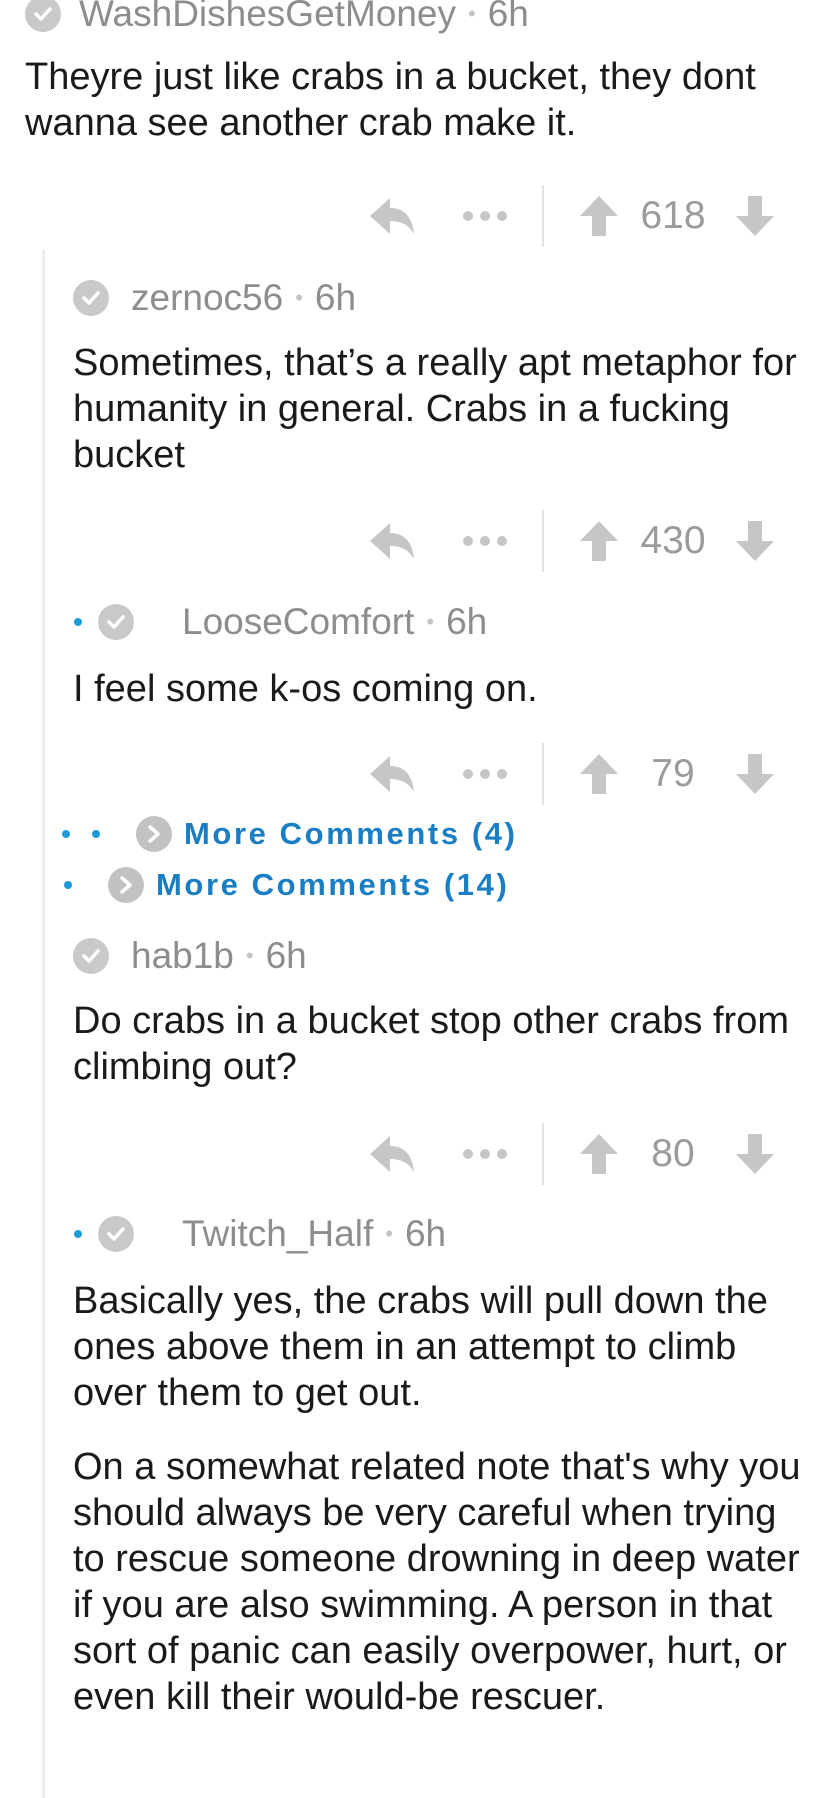 The height and width of the screenshot is (1798, 834). I want to click on more-comments-row: More Comments (4), so click(290, 834).